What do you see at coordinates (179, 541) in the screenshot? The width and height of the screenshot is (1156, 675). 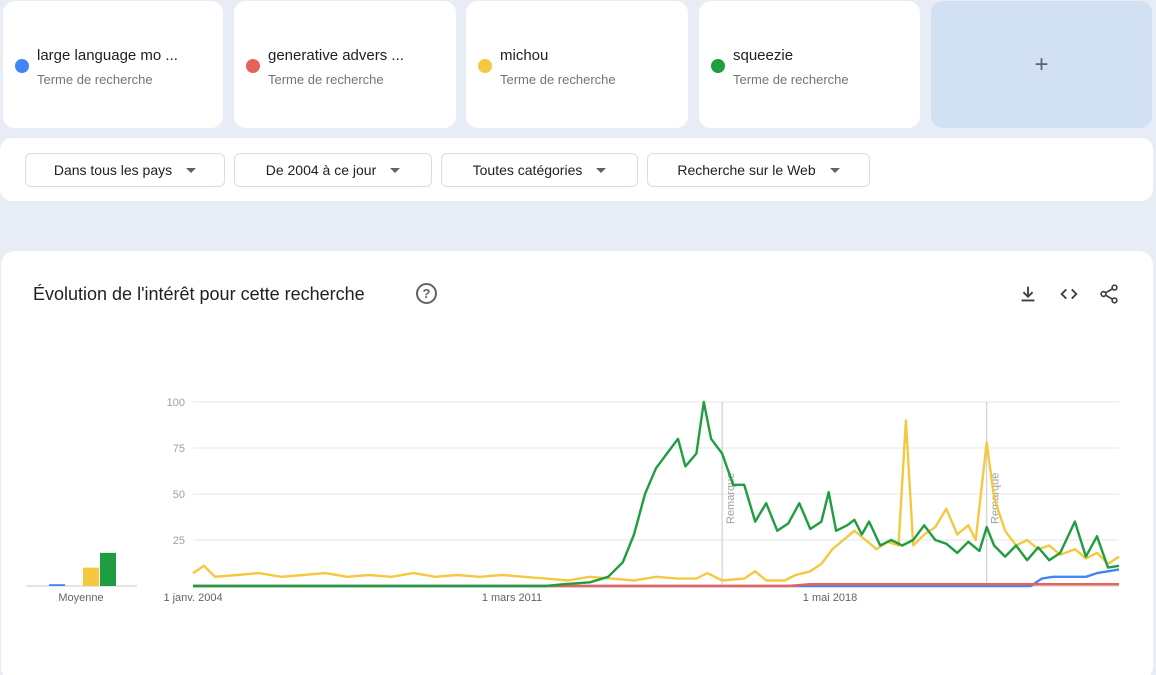 I see `y-tick-label: 25` at bounding box center [179, 541].